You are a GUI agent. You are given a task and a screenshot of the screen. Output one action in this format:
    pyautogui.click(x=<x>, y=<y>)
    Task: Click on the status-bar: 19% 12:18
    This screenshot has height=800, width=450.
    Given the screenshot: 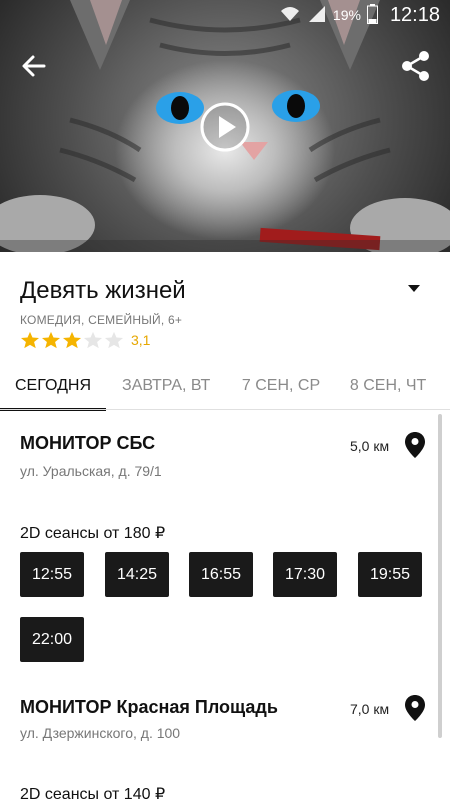 What is the action you would take?
    pyautogui.click(x=225, y=15)
    